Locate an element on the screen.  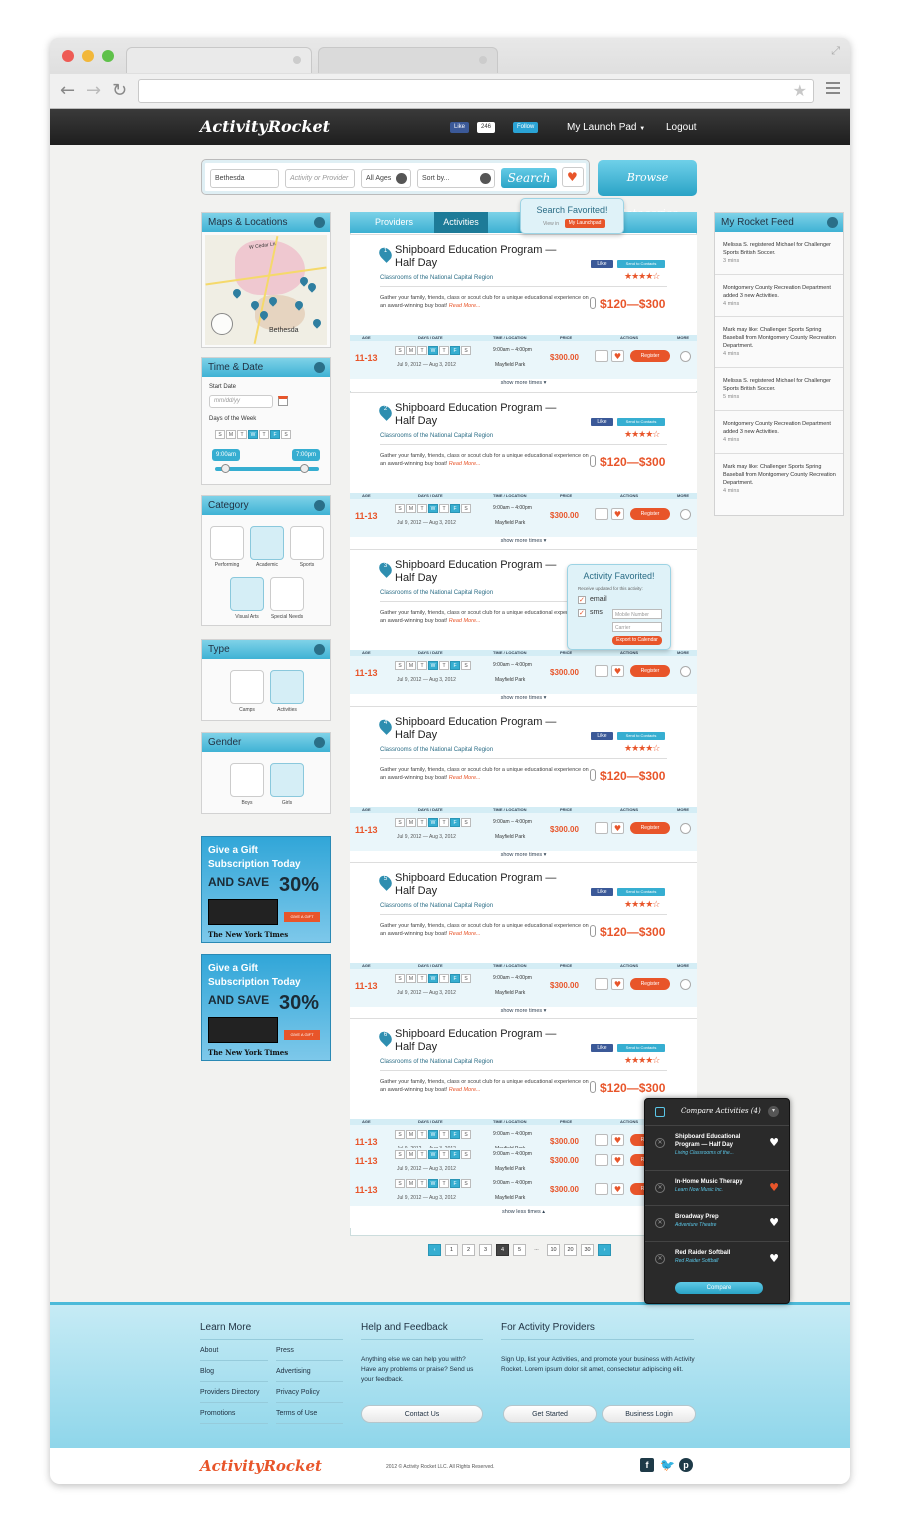
footer-link-providers-directory: Providers Directory is located at coordinates (230, 1392).